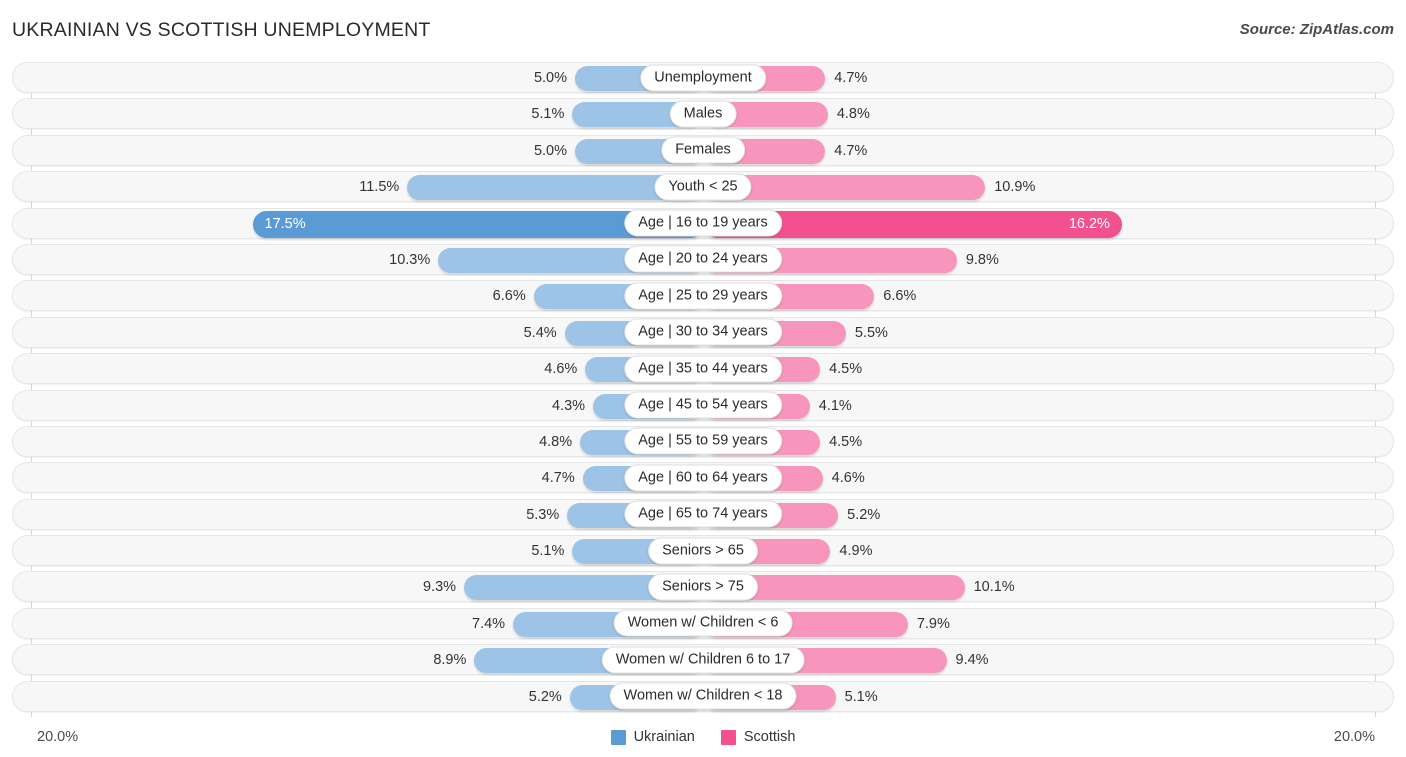 The width and height of the screenshot is (1406, 757). I want to click on category-label: Females, so click(703, 150).